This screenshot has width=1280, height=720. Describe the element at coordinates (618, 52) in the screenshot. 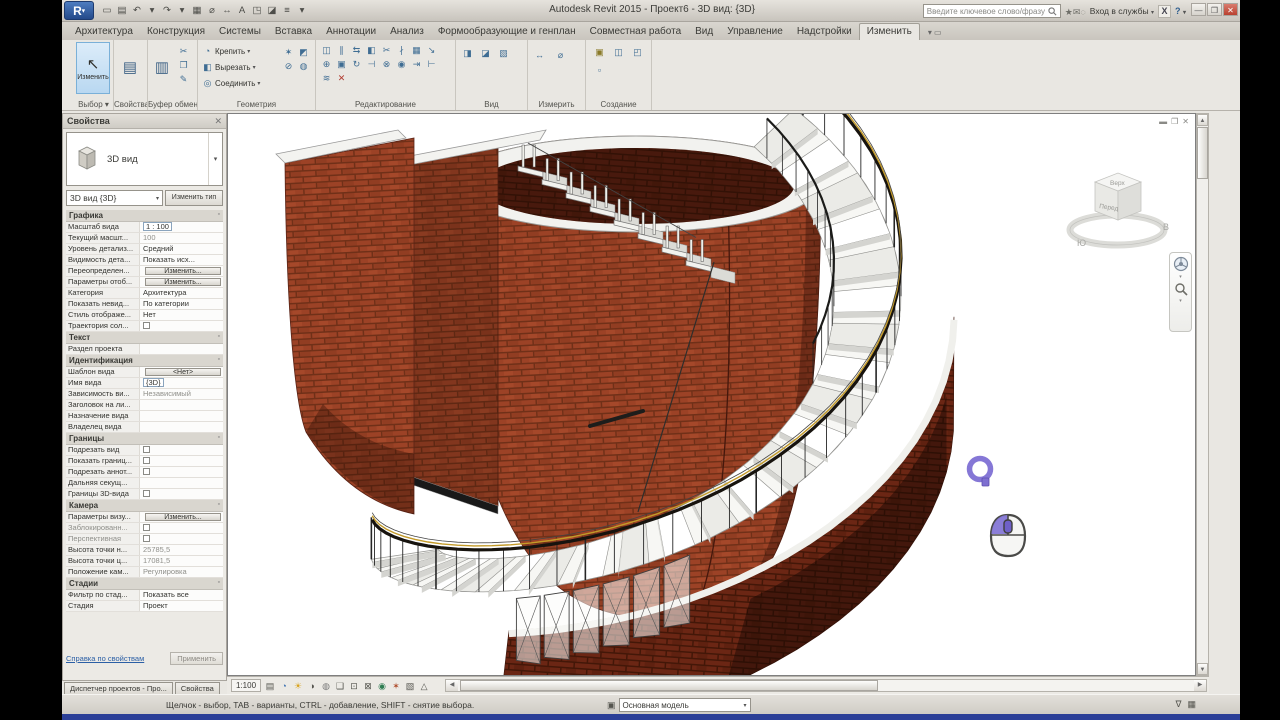

I see `create-similar-icon: ◫` at that location.